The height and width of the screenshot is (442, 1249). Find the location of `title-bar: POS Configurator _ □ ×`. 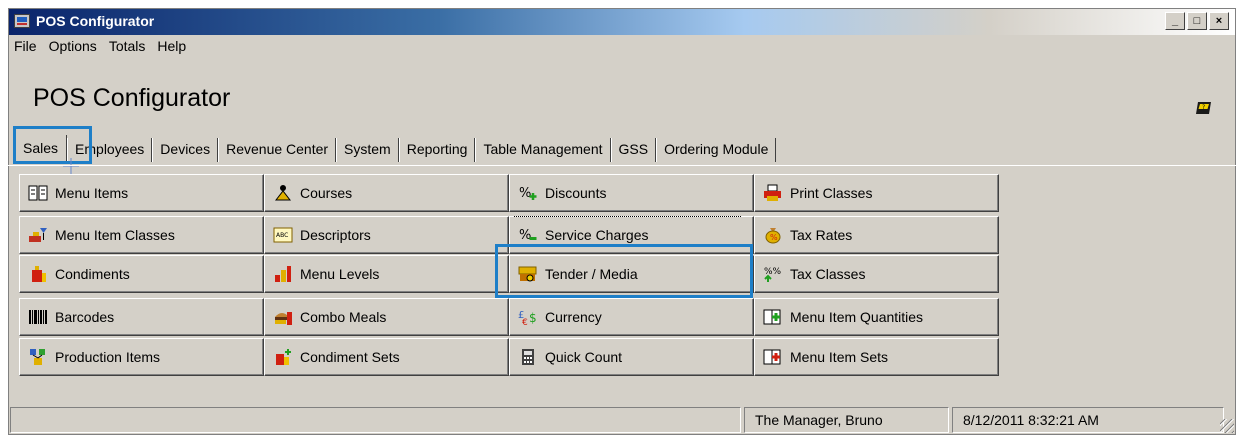

title-bar: POS Configurator _ □ × is located at coordinates (622, 22).